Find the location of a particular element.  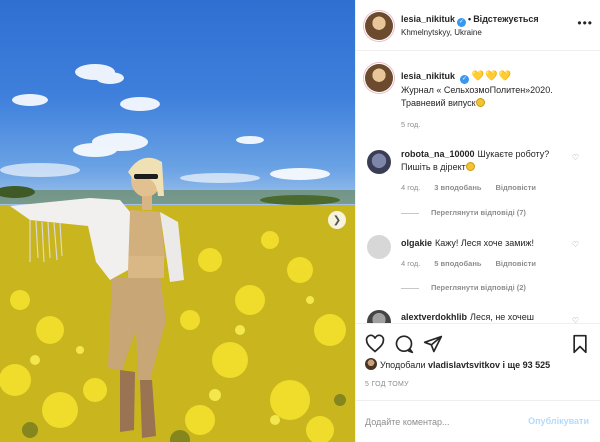

caption-time: 5 год. is located at coordinates (411, 124).